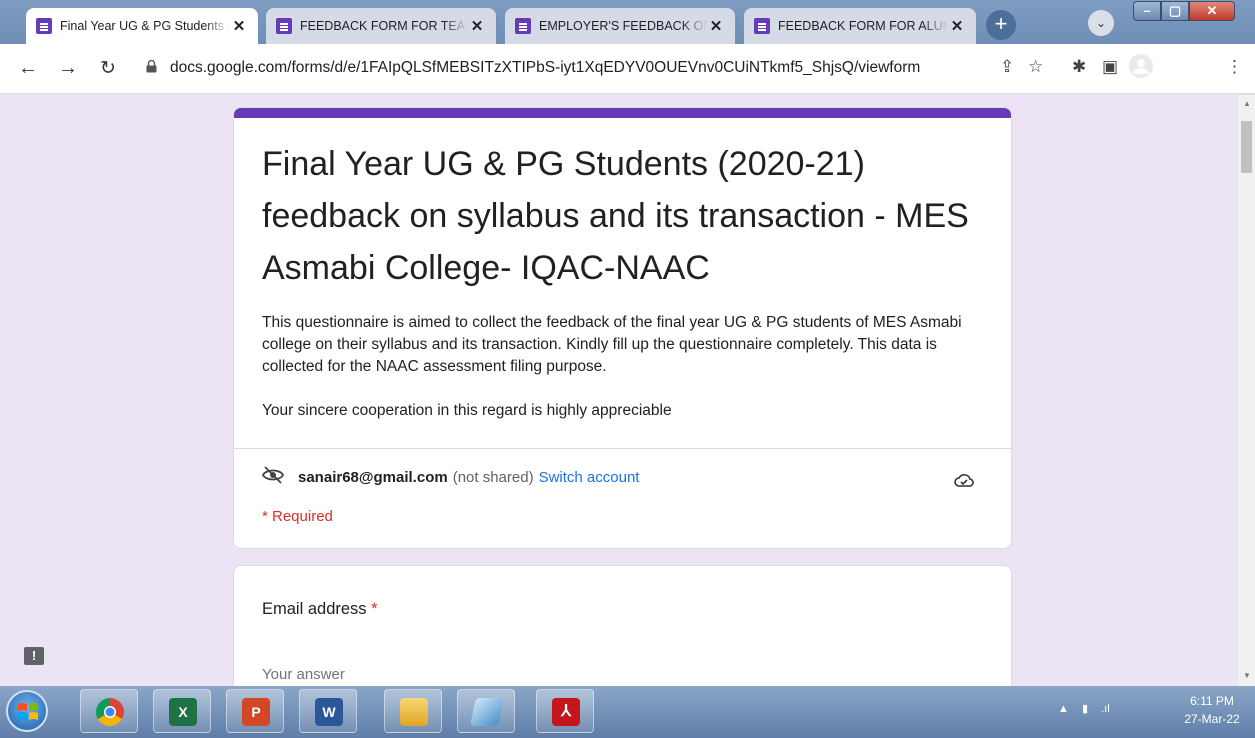 This screenshot has height=738, width=1255. Describe the element at coordinates (1212, 701) in the screenshot. I see `clock-time: 6:11 PM` at that location.